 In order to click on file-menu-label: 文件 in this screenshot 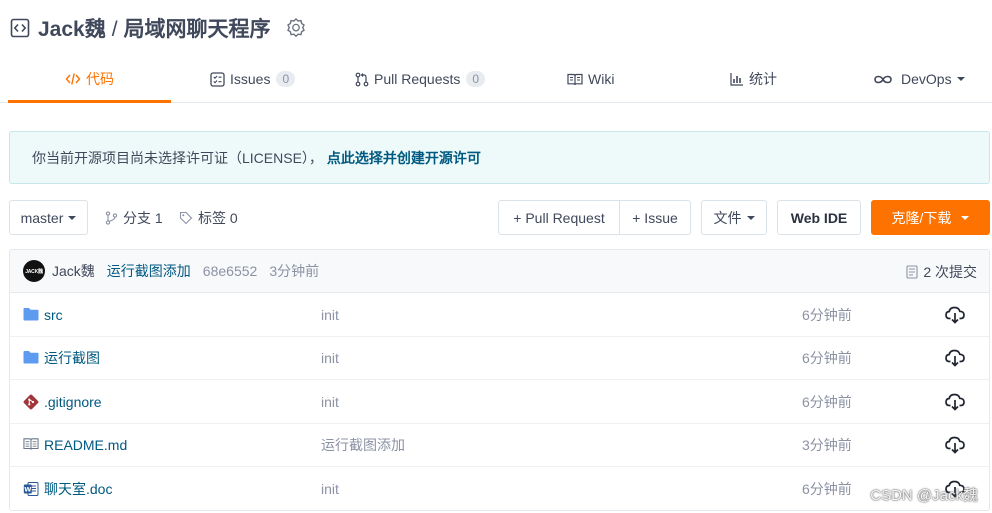, I will do `click(727, 217)`.